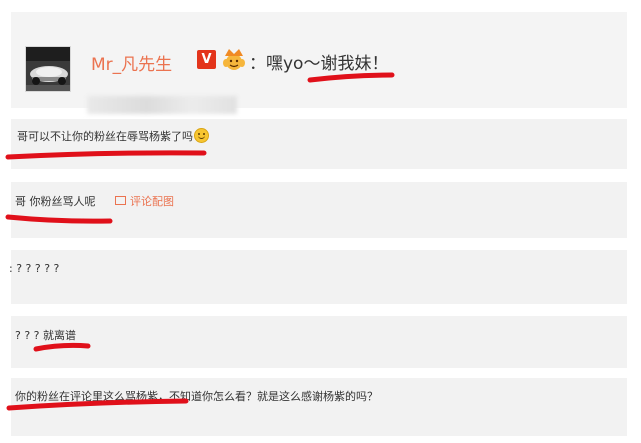 The width and height of the screenshot is (641, 443). I want to click on picture-icon, so click(120, 200).